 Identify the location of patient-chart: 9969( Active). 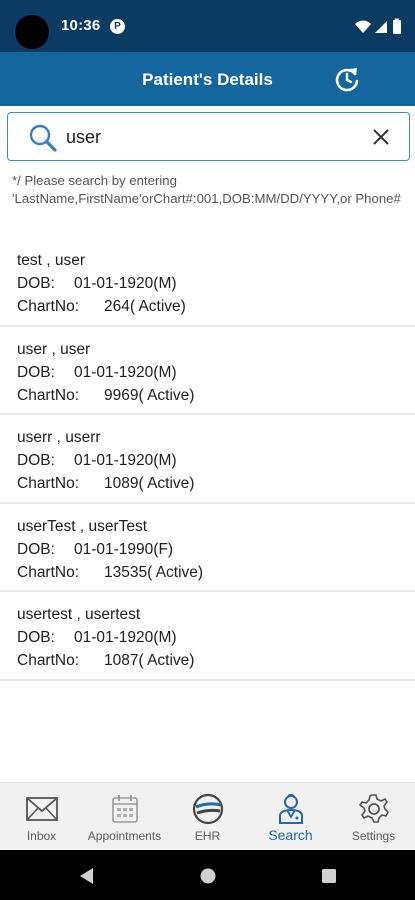
(149, 395).